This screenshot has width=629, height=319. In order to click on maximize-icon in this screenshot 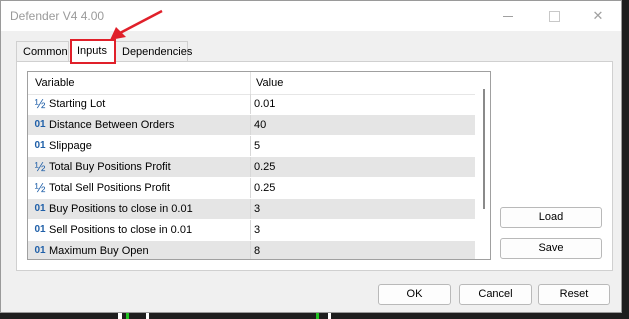, I will do `click(554, 16)`.